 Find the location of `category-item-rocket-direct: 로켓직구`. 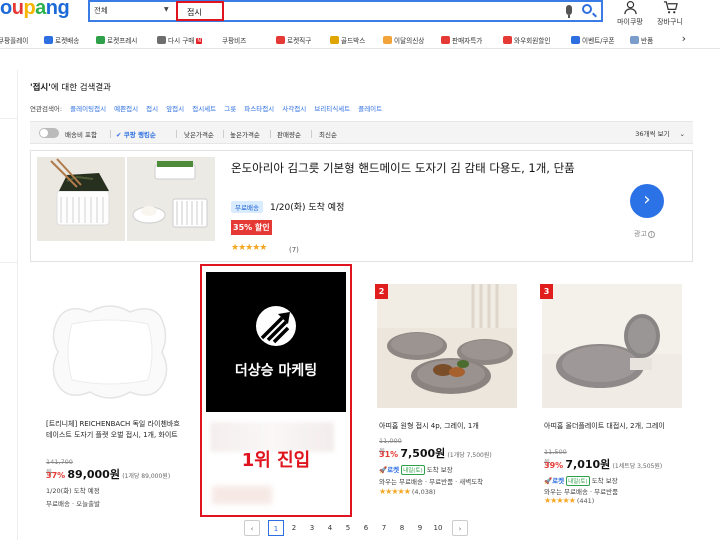

category-item-rocket-direct: 로켓직구 is located at coordinates (293, 40).